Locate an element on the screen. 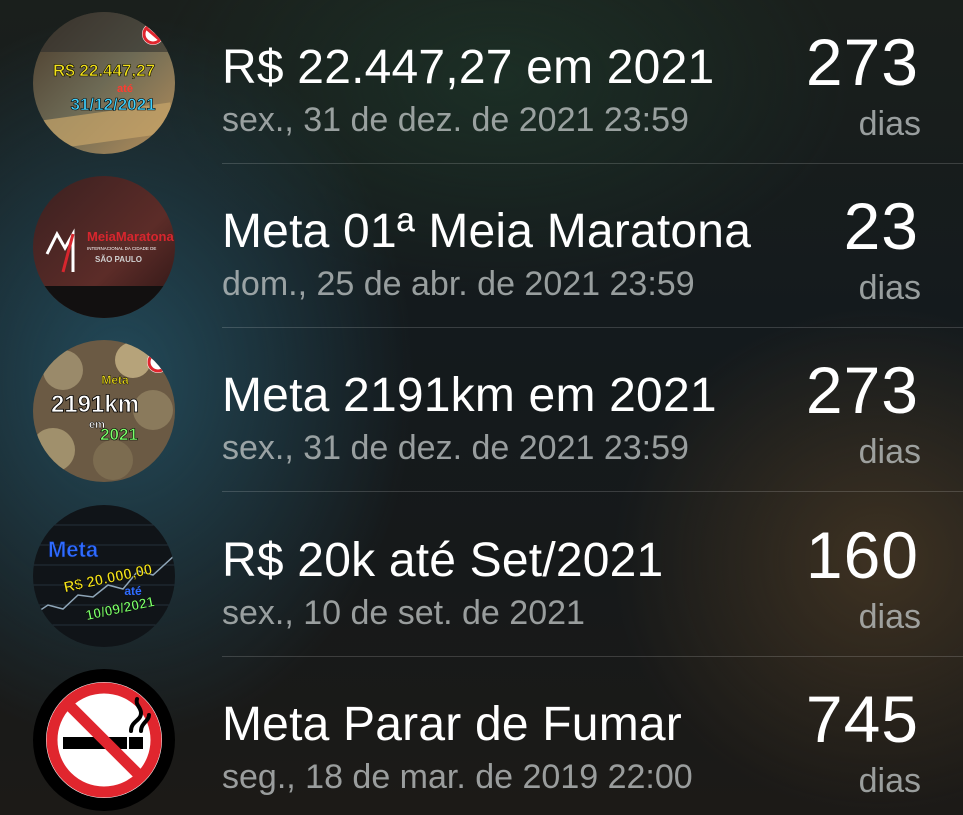 Image resolution: width=963 pixels, height=815 pixels. goal-title: Meta Parar de Fumar is located at coordinates (452, 724).